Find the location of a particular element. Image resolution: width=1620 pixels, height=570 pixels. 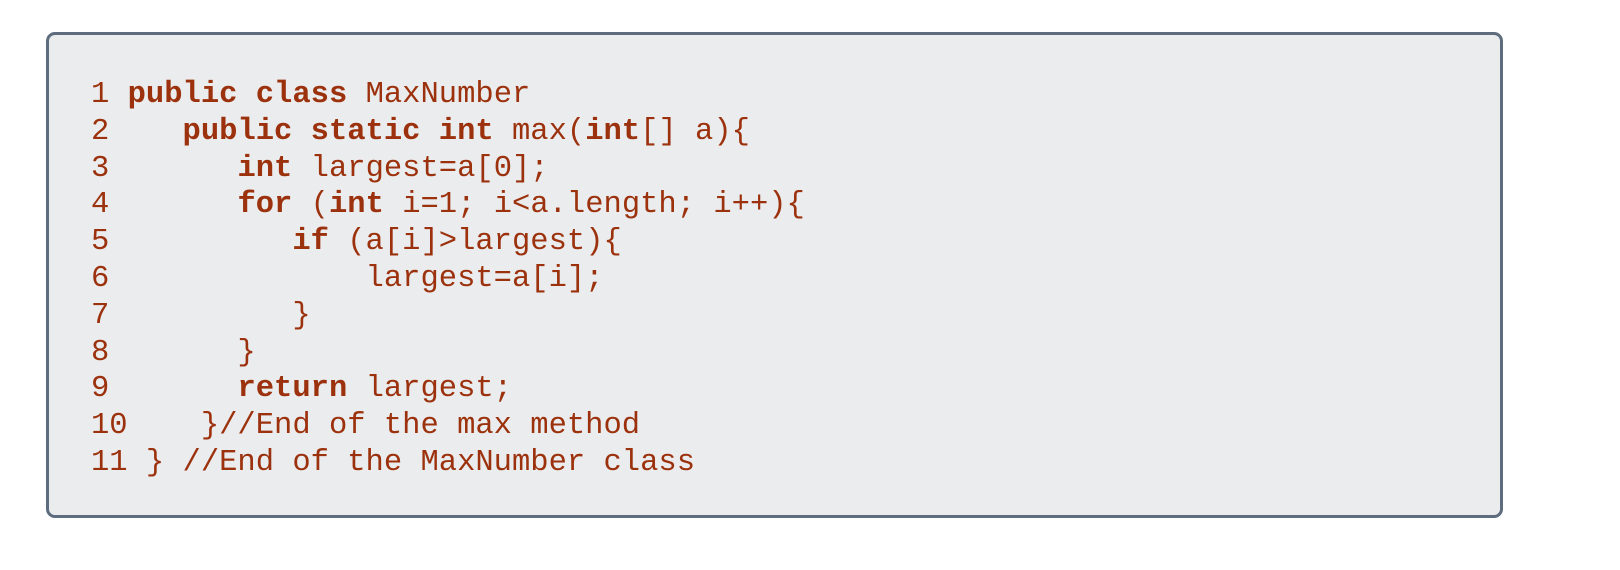

code-line: 11 } //End of the MaxNumber class is located at coordinates (448, 463).